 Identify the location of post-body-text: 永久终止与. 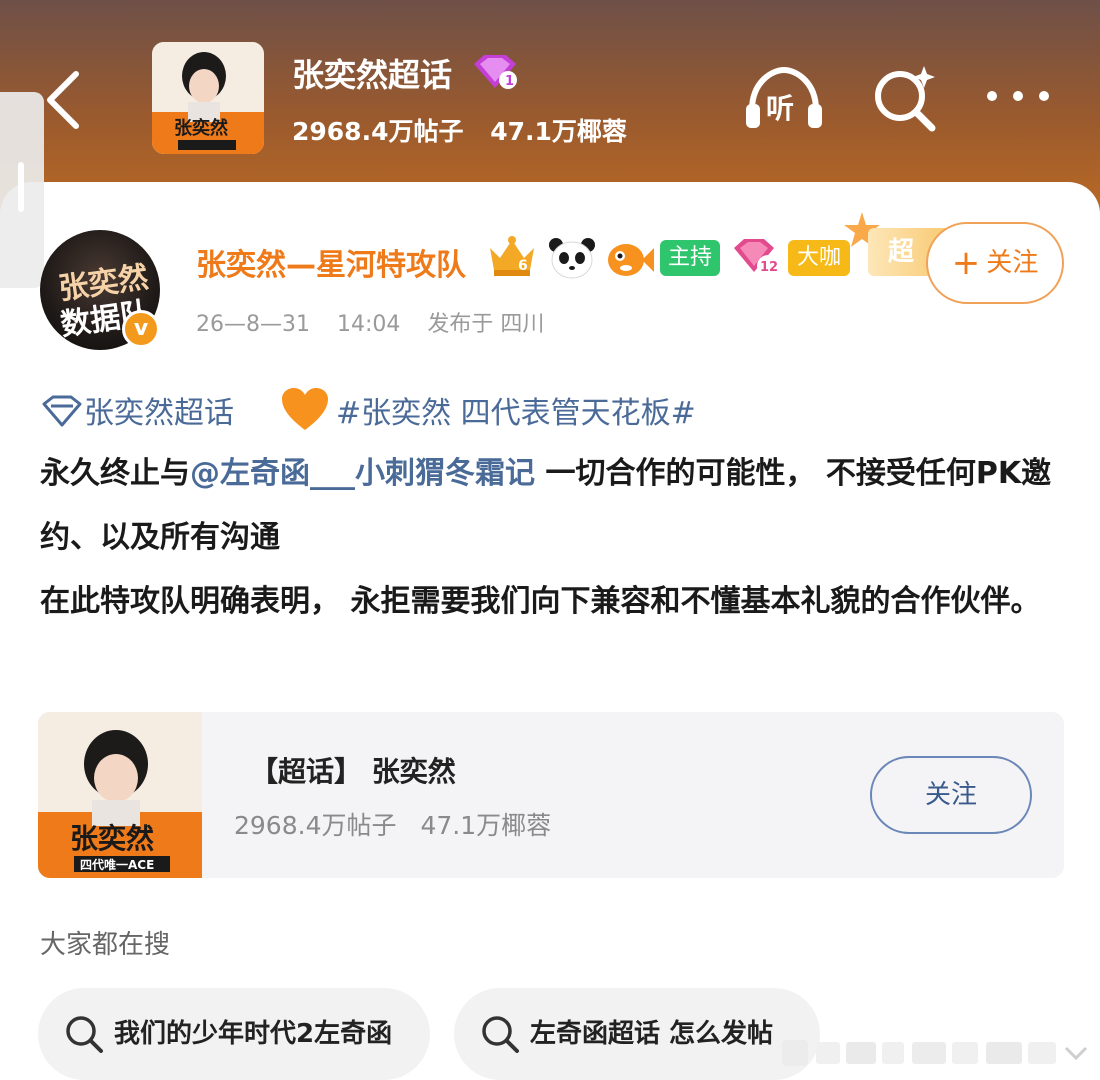
(115, 473).